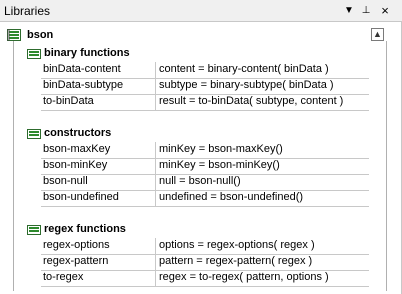 This screenshot has height=294, width=402. What do you see at coordinates (82, 69) in the screenshot?
I see `function-name: binData-content` at bounding box center [82, 69].